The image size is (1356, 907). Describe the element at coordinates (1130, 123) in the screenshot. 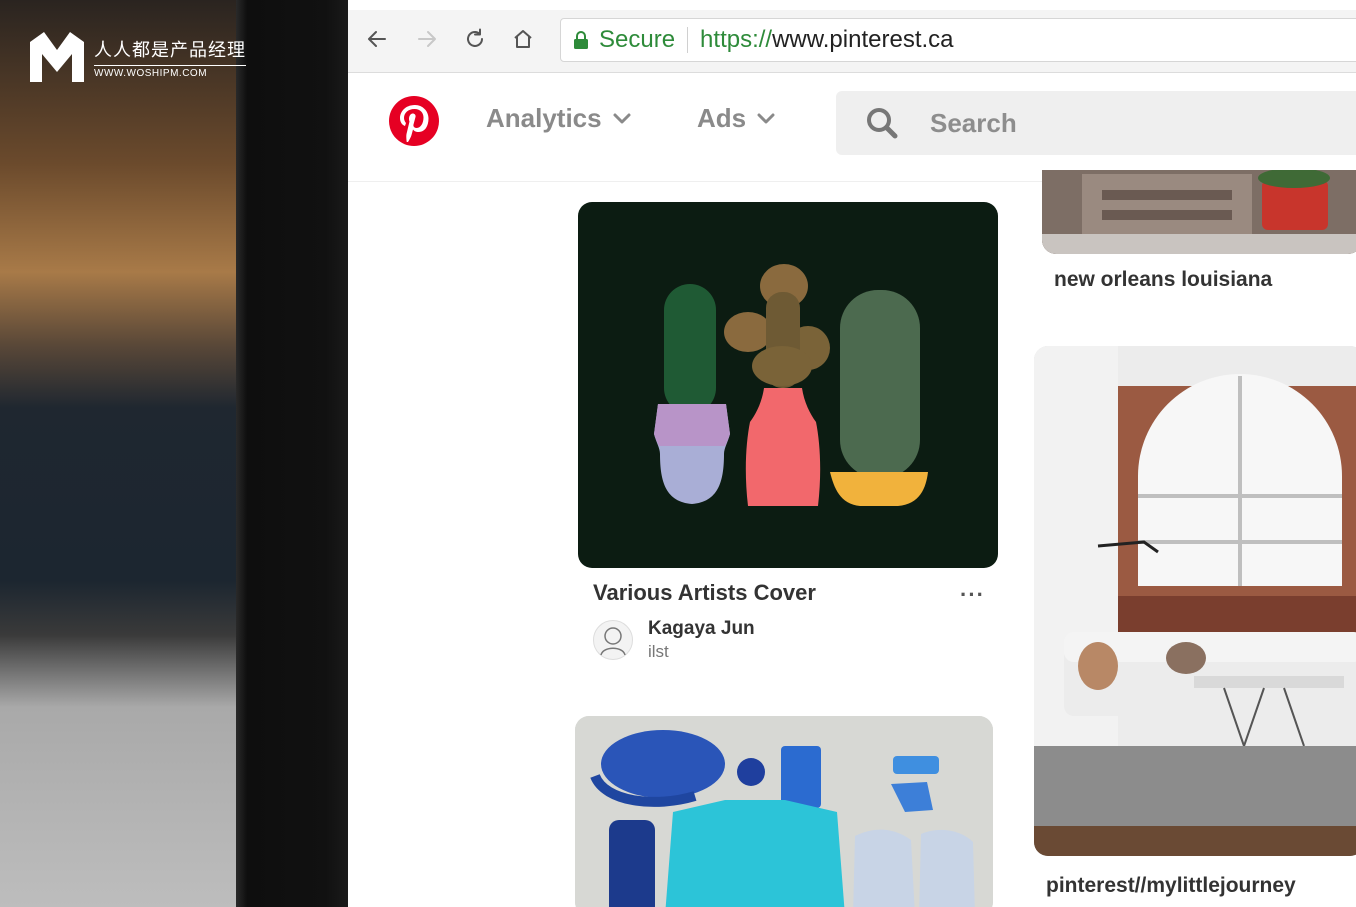

I see `search-input` at that location.